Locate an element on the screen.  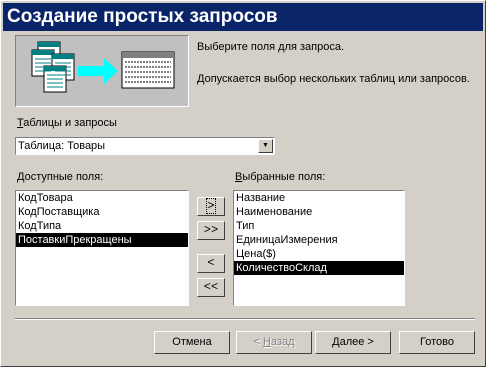
back-rest: азад is located at coordinates (282, 342).